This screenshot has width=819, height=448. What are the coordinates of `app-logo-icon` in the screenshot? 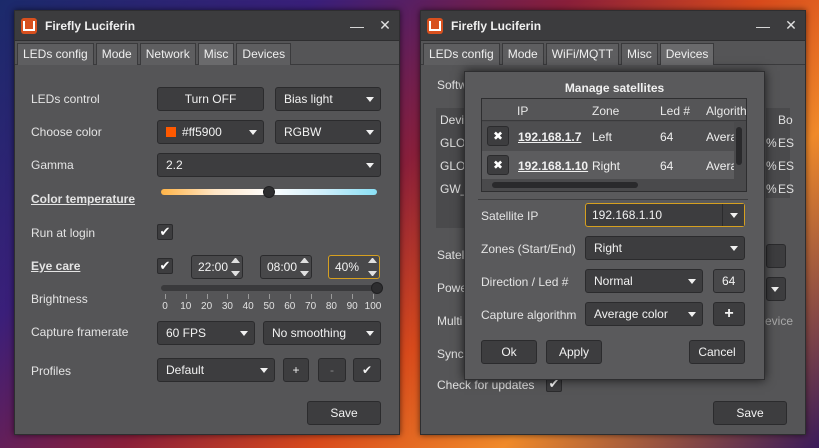 It's located at (435, 25).